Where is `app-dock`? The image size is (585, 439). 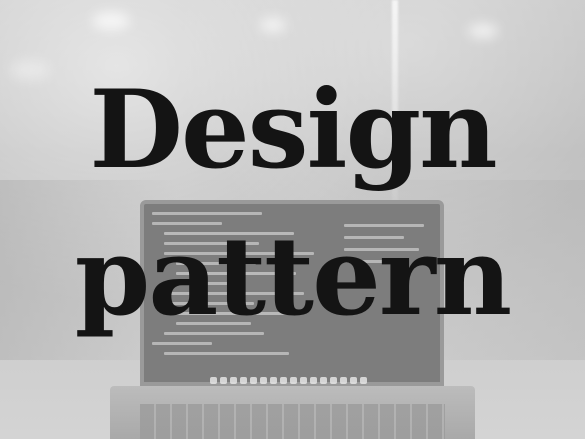 app-dock is located at coordinates (295, 380).